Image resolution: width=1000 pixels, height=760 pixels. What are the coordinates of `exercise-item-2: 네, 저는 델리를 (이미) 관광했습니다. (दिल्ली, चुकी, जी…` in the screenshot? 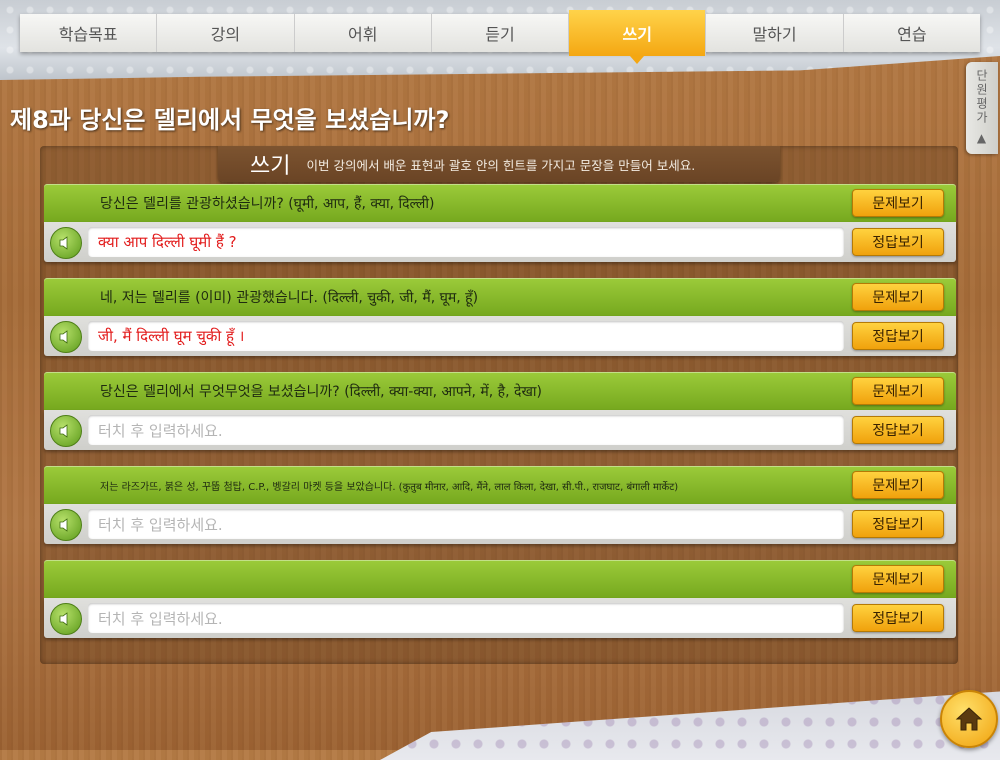 It's located at (500, 319).